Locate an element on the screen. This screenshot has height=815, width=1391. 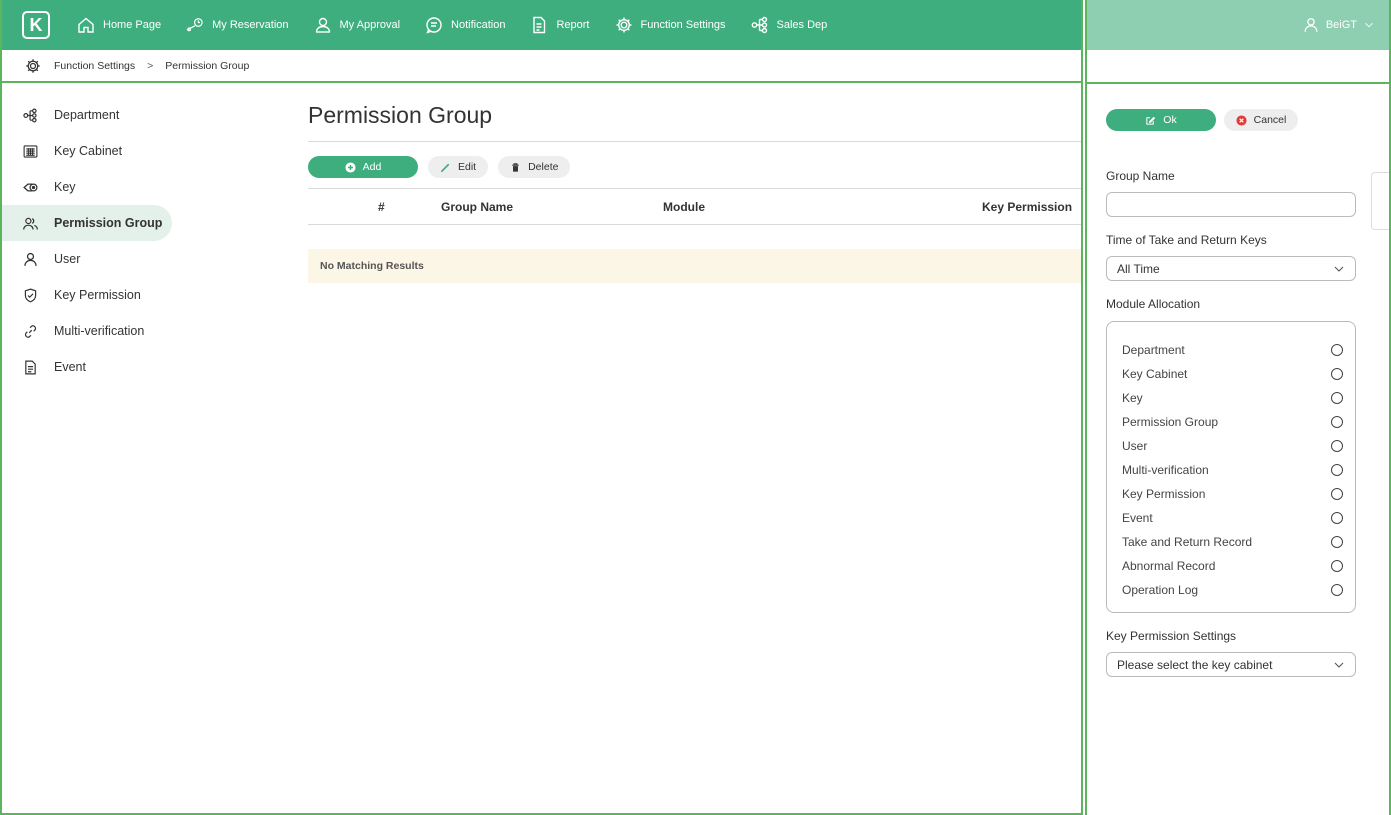
nav-report: Report is located at coordinates (559, 25).